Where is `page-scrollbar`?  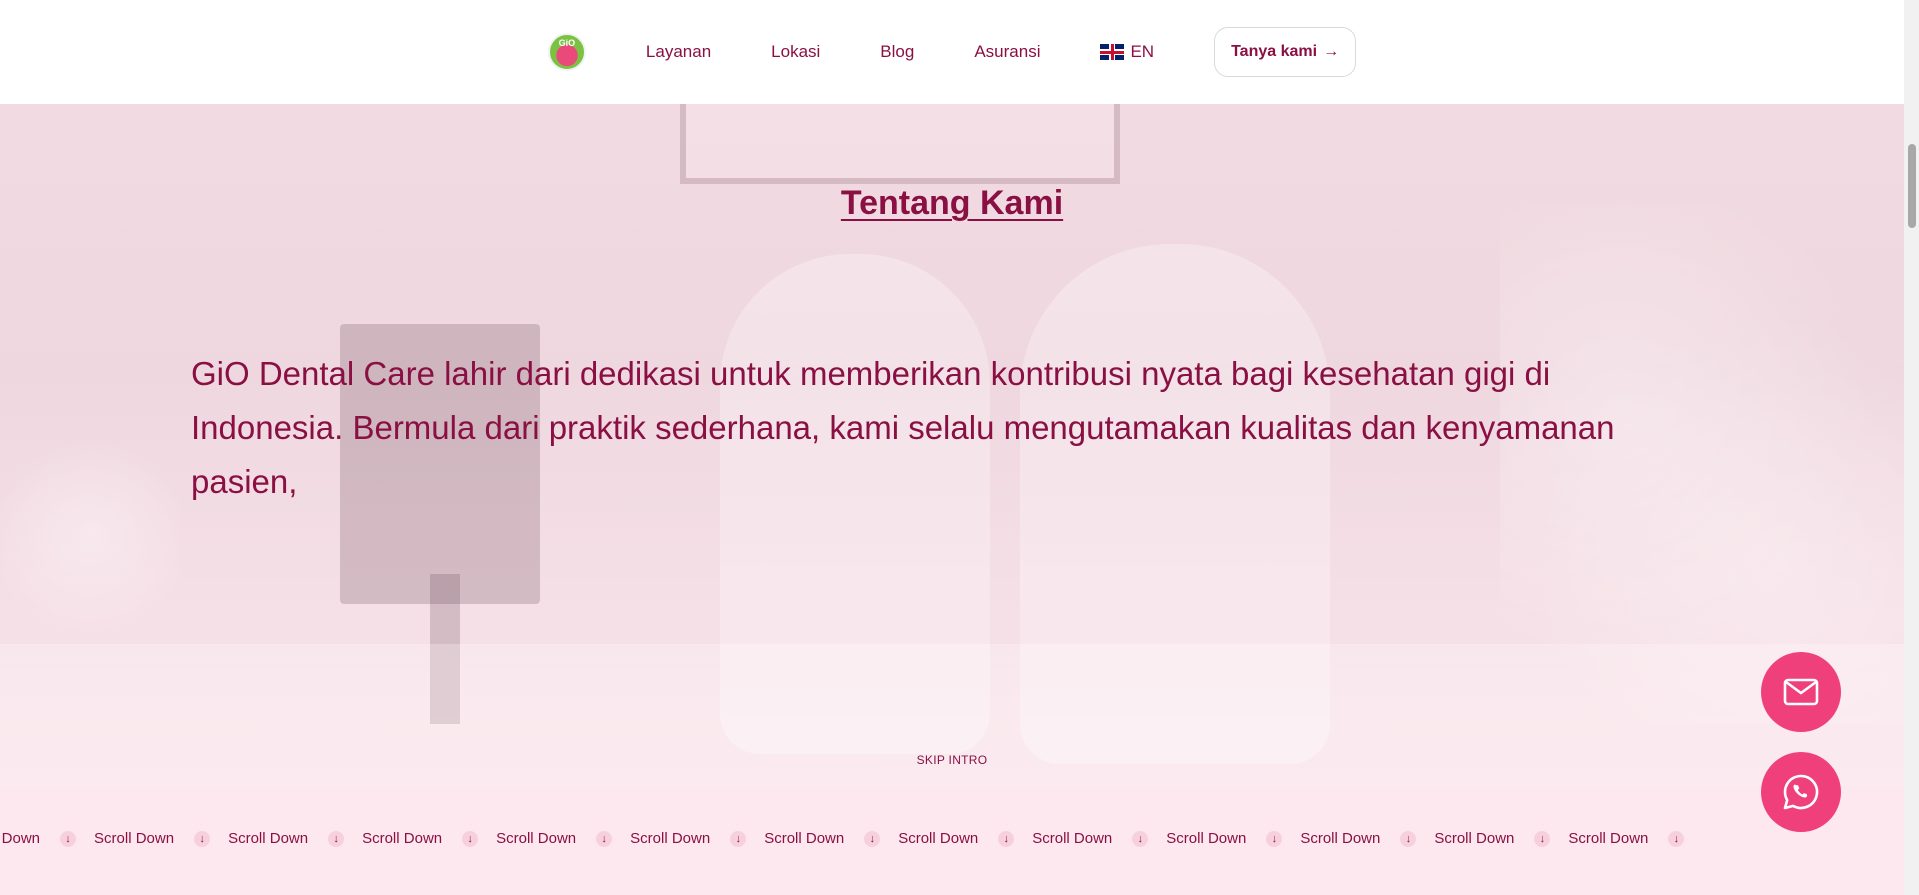 page-scrollbar is located at coordinates (1911, 447).